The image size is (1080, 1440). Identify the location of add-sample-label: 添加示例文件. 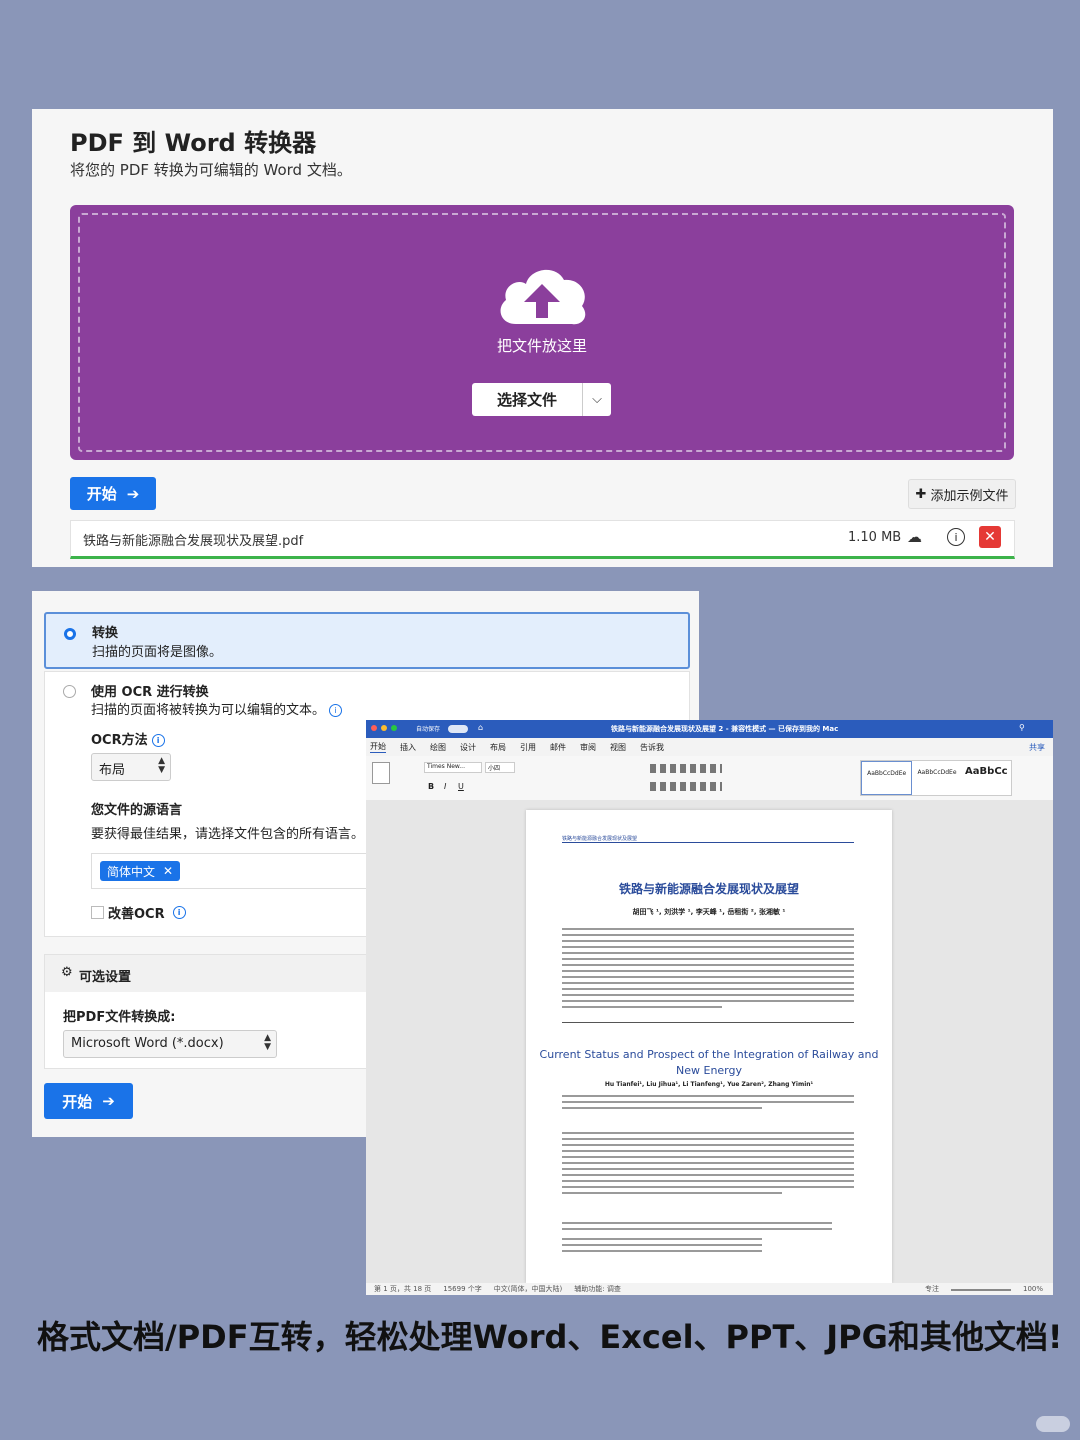
(969, 494).